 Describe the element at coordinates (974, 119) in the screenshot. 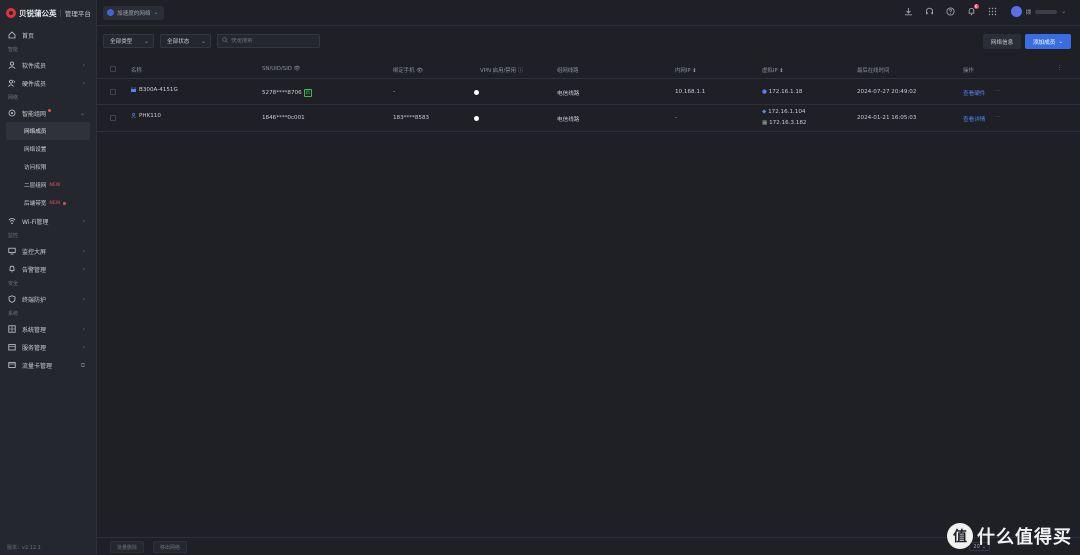

I see `view-details-link: 查看详情` at that location.